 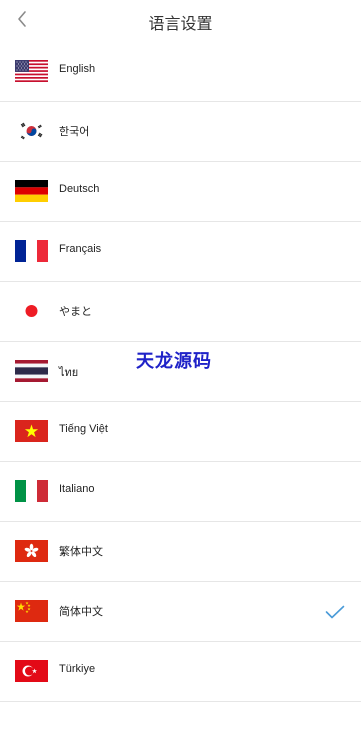 What do you see at coordinates (31, 191) in the screenshot?
I see `flag-de-icon` at bounding box center [31, 191].